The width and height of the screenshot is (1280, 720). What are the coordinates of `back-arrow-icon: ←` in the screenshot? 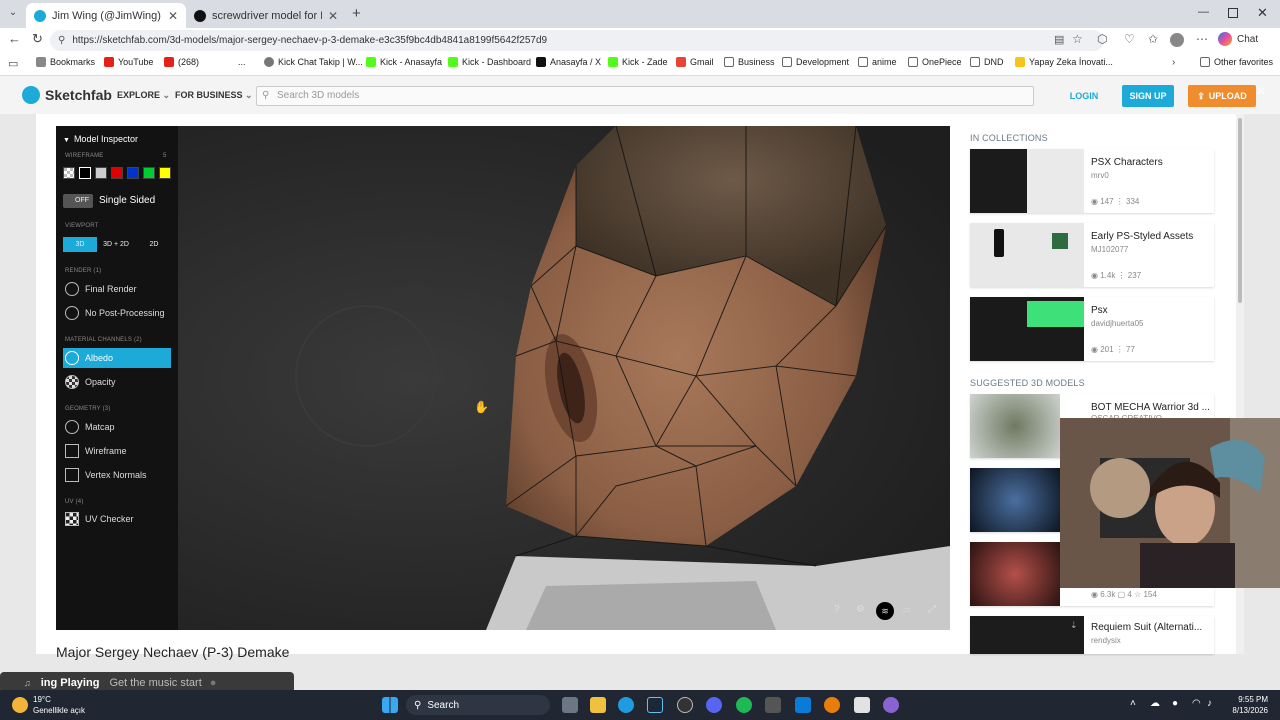 It's located at (14, 38).